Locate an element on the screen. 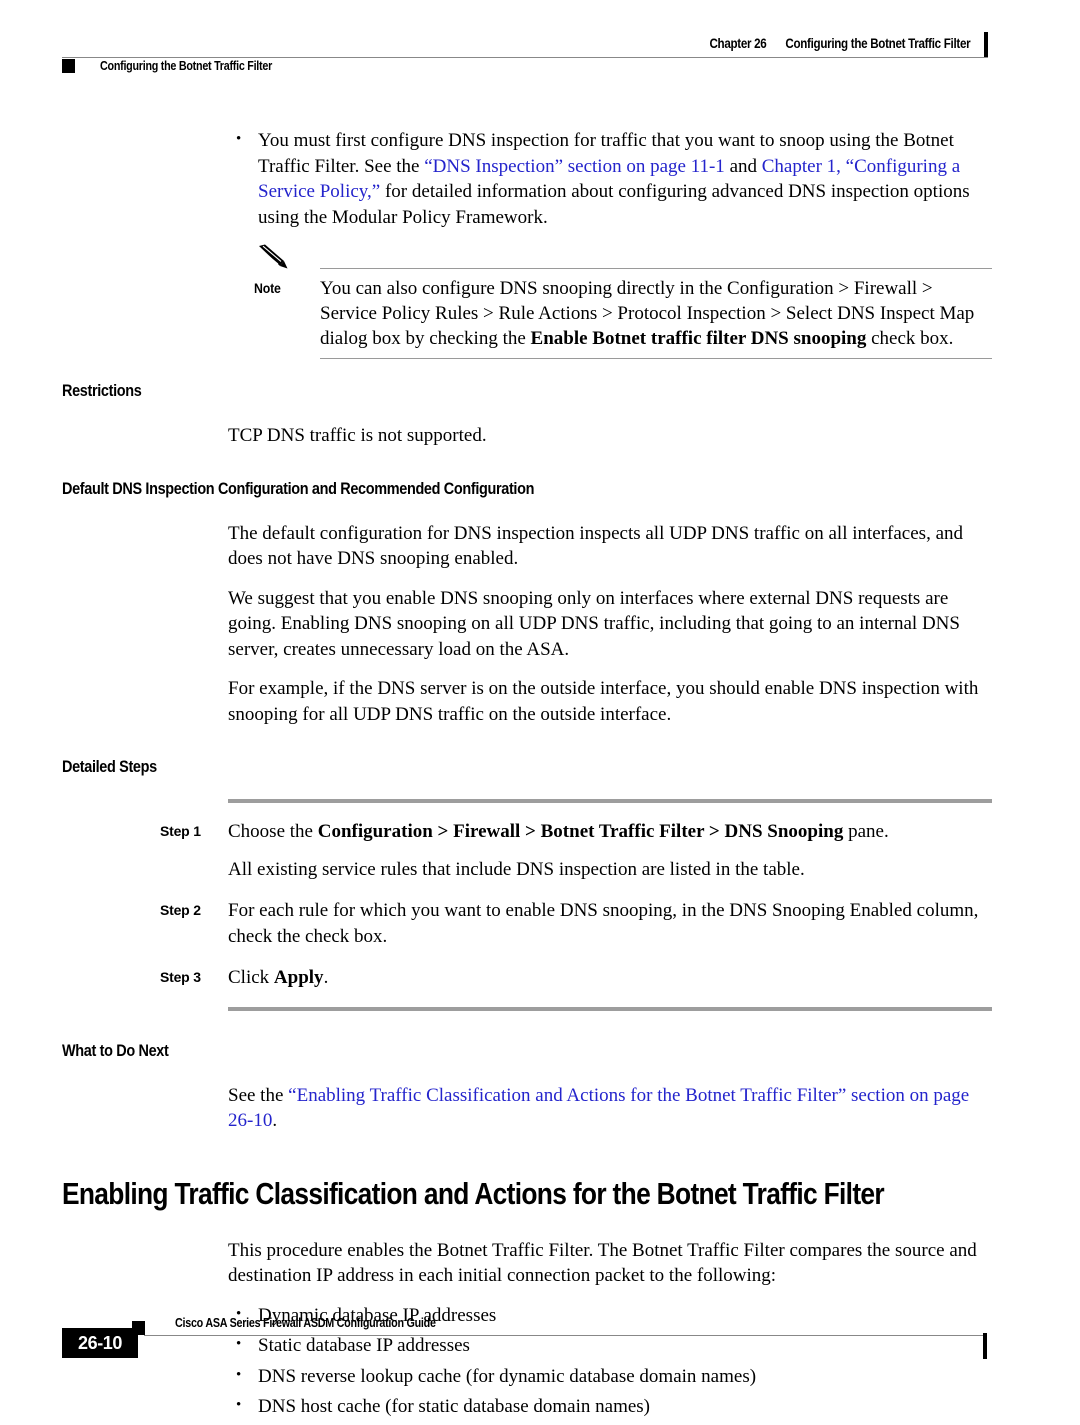  link-dns-inspection-section: “DNS Inspection” section on page 11-1 is located at coordinates (574, 166).